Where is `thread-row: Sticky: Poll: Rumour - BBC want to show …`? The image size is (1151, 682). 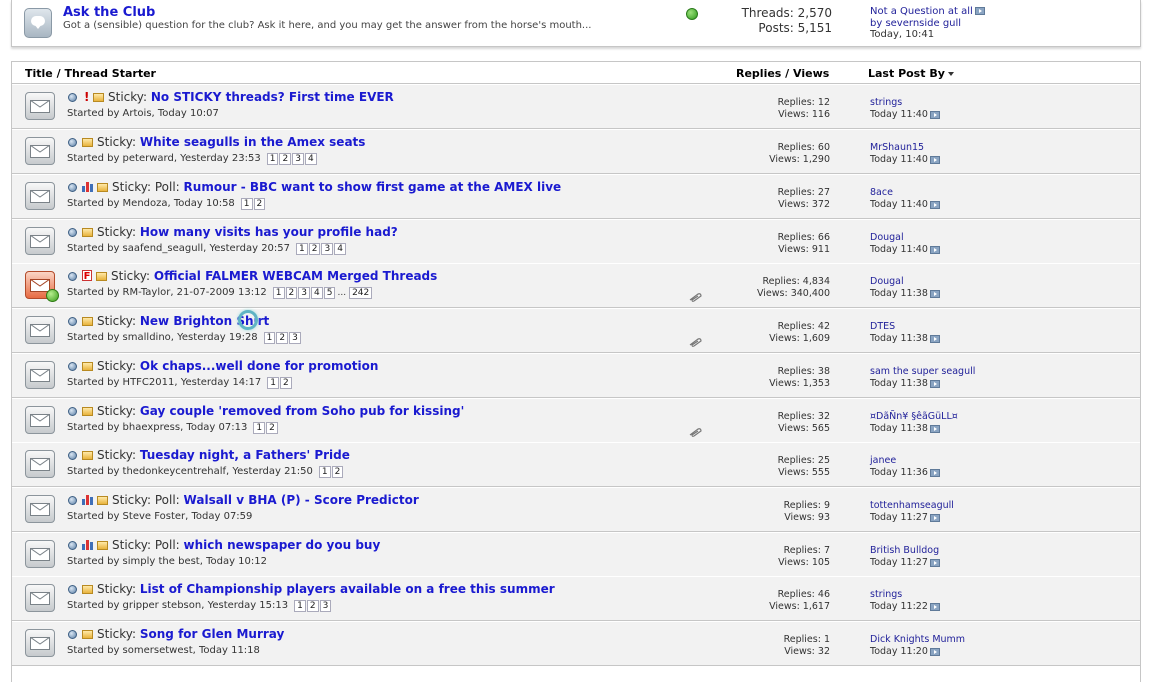
thread-row: Sticky: Poll: Rumour - BBC want to show … is located at coordinates (576, 196).